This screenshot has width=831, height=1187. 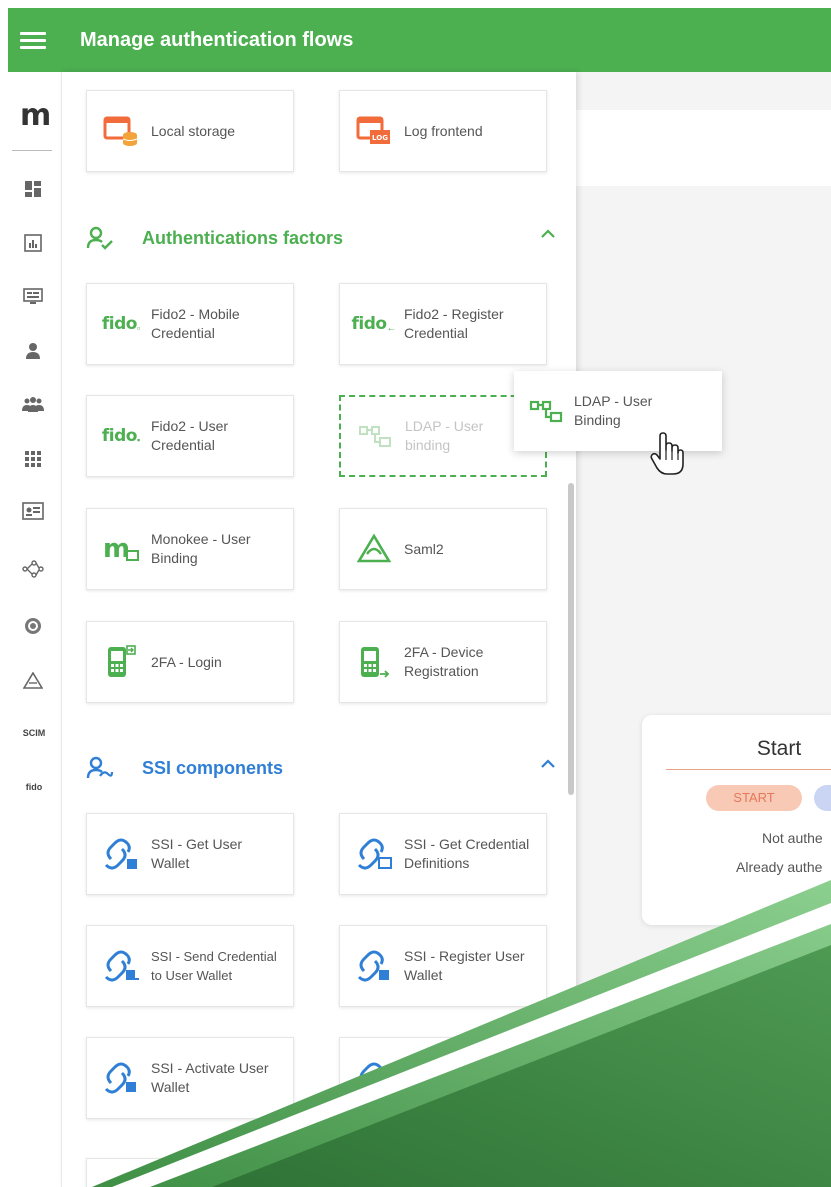 I want to click on start-output-1: Not authe, so click(x=792, y=838).